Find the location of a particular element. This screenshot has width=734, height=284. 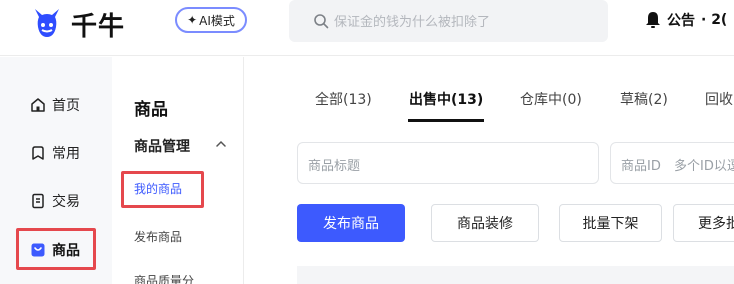

document-icon is located at coordinates (38, 201).